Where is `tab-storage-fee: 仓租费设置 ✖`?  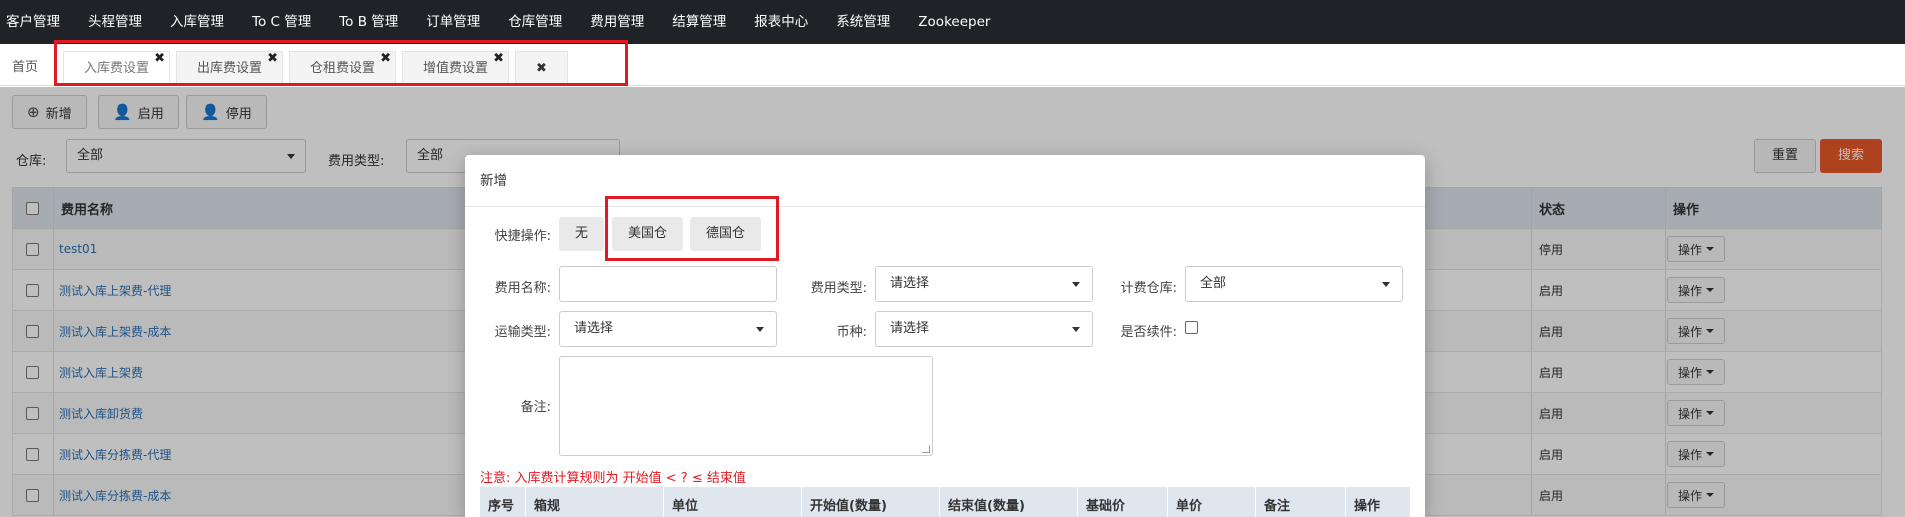 tab-storage-fee: 仓租费设置 ✖ is located at coordinates (343, 68).